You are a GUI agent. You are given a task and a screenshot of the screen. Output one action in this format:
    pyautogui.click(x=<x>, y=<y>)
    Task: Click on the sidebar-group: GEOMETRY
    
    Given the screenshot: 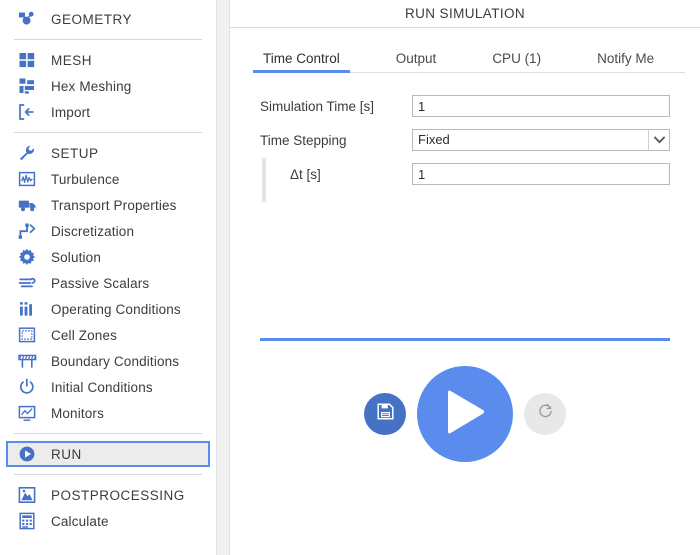 What is the action you would take?
    pyautogui.click(x=108, y=19)
    